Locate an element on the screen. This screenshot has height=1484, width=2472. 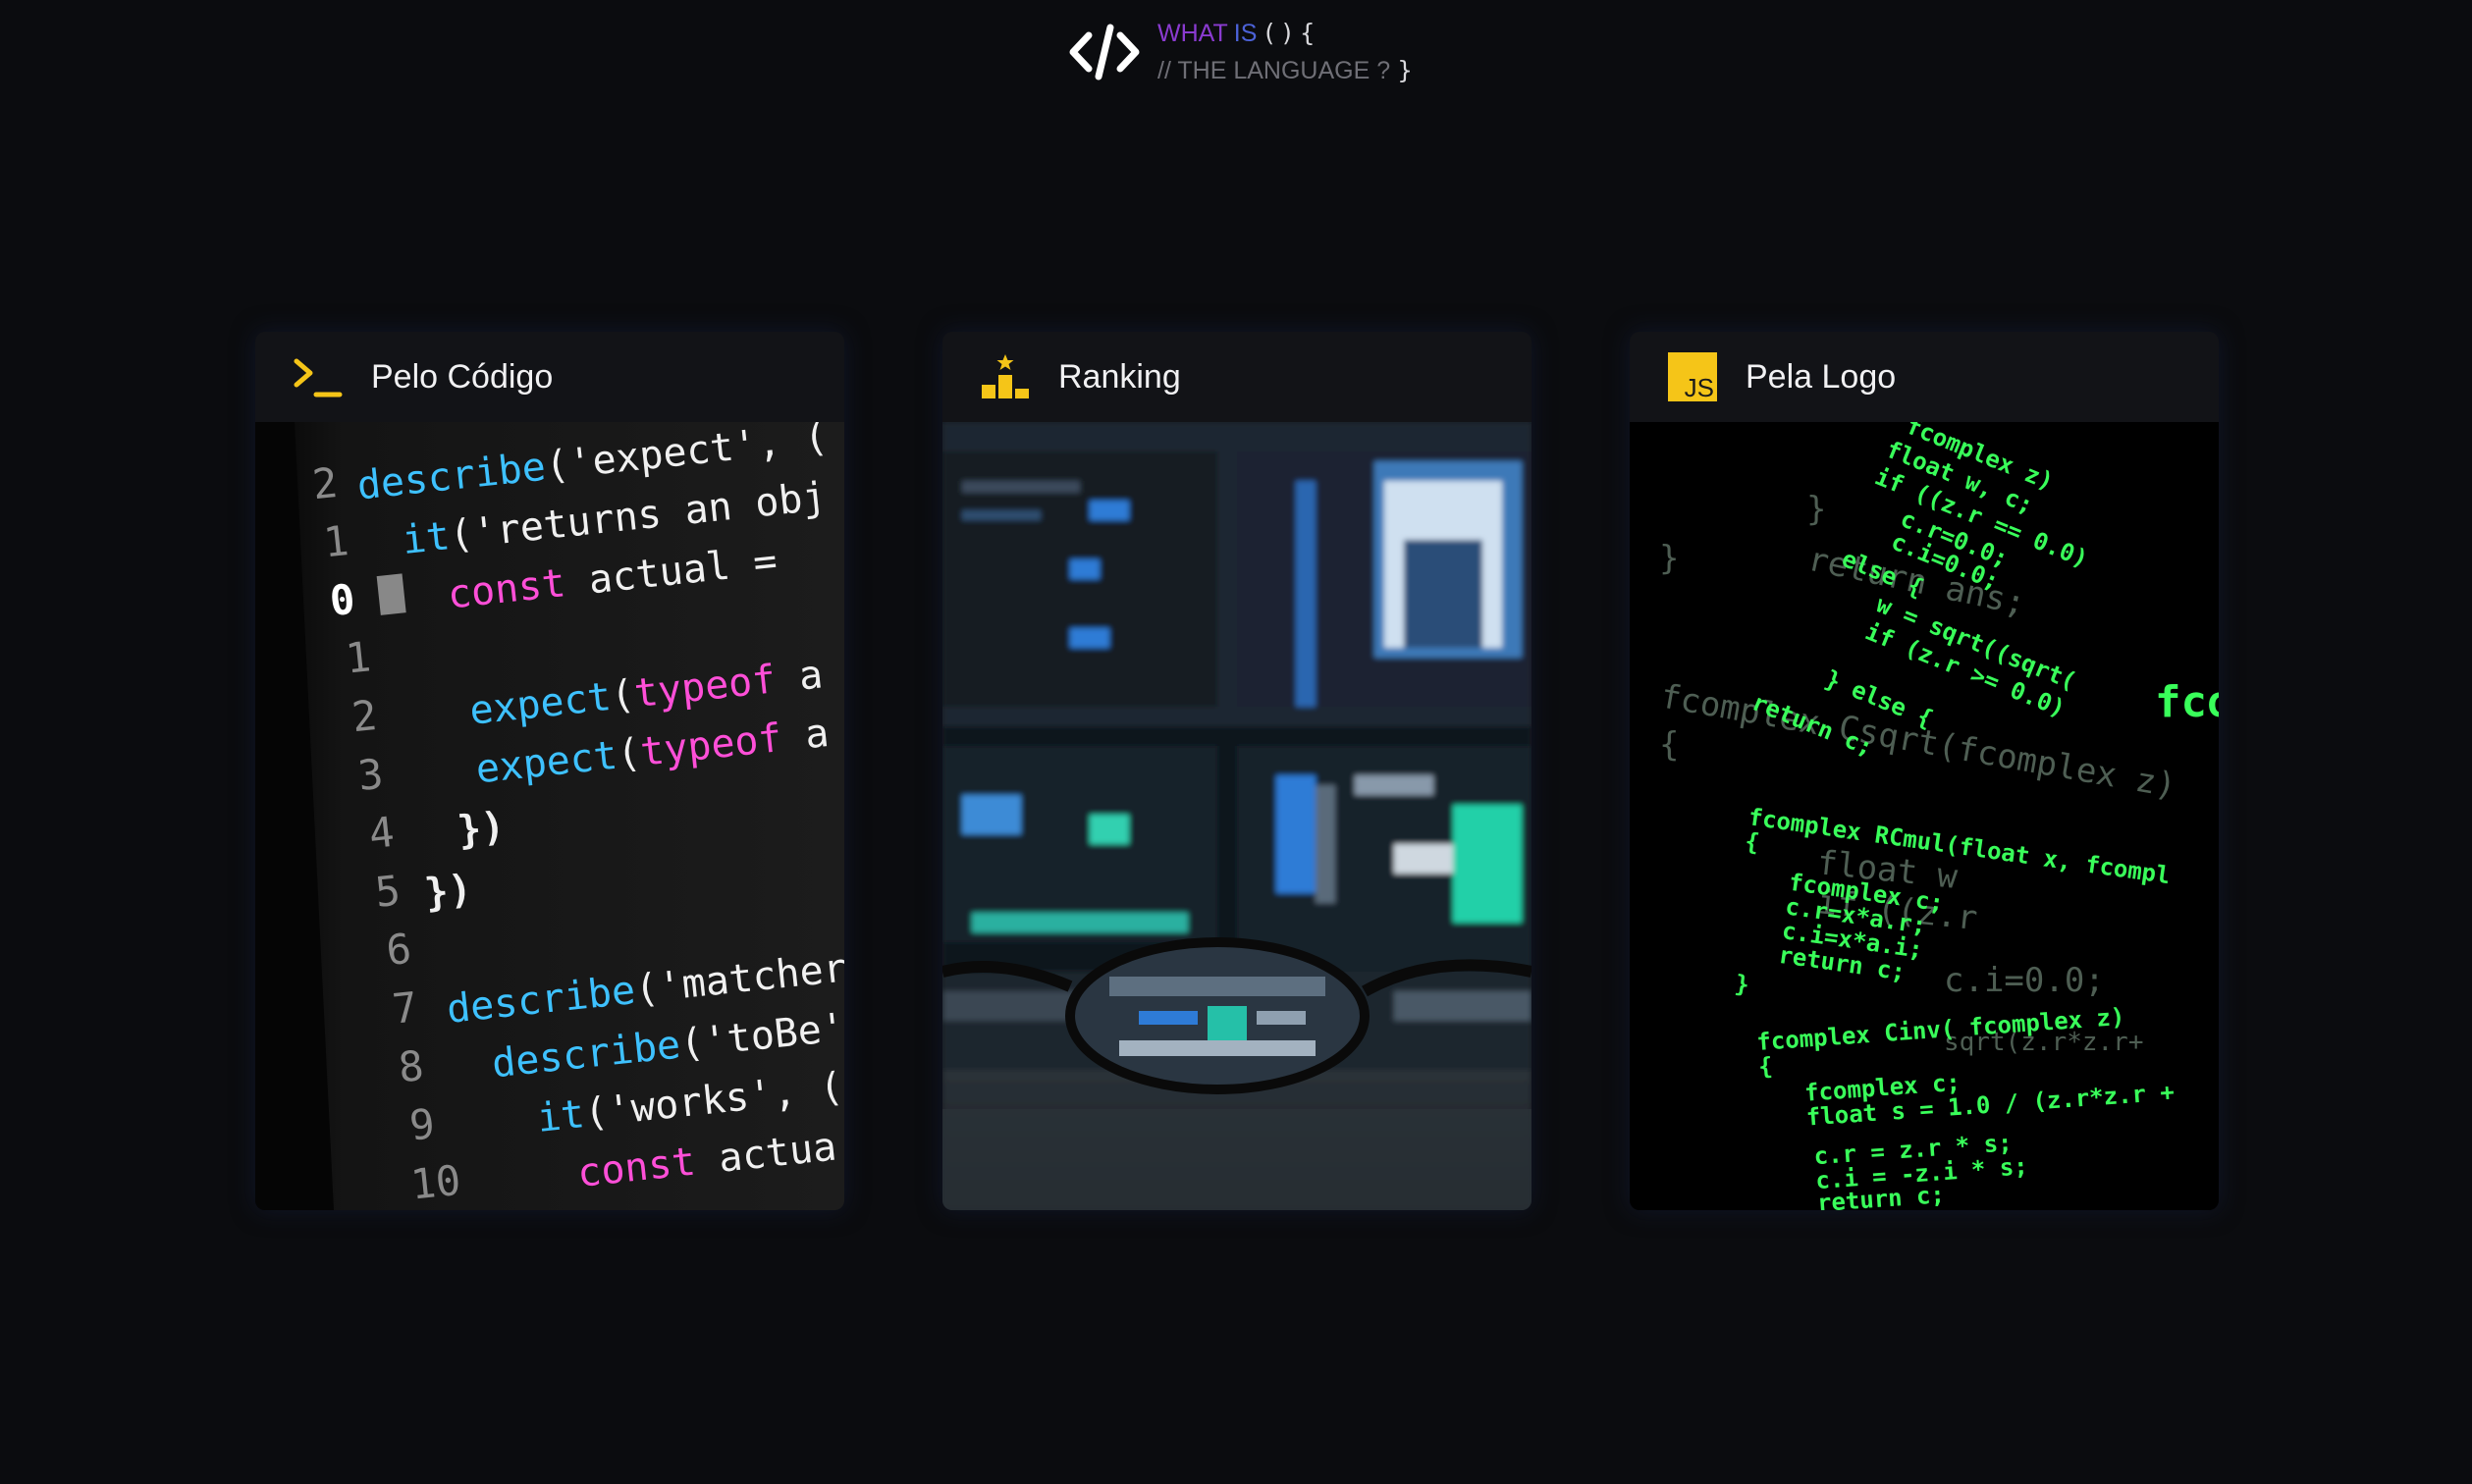
line-number: 10 is located at coordinates (435, 1182).